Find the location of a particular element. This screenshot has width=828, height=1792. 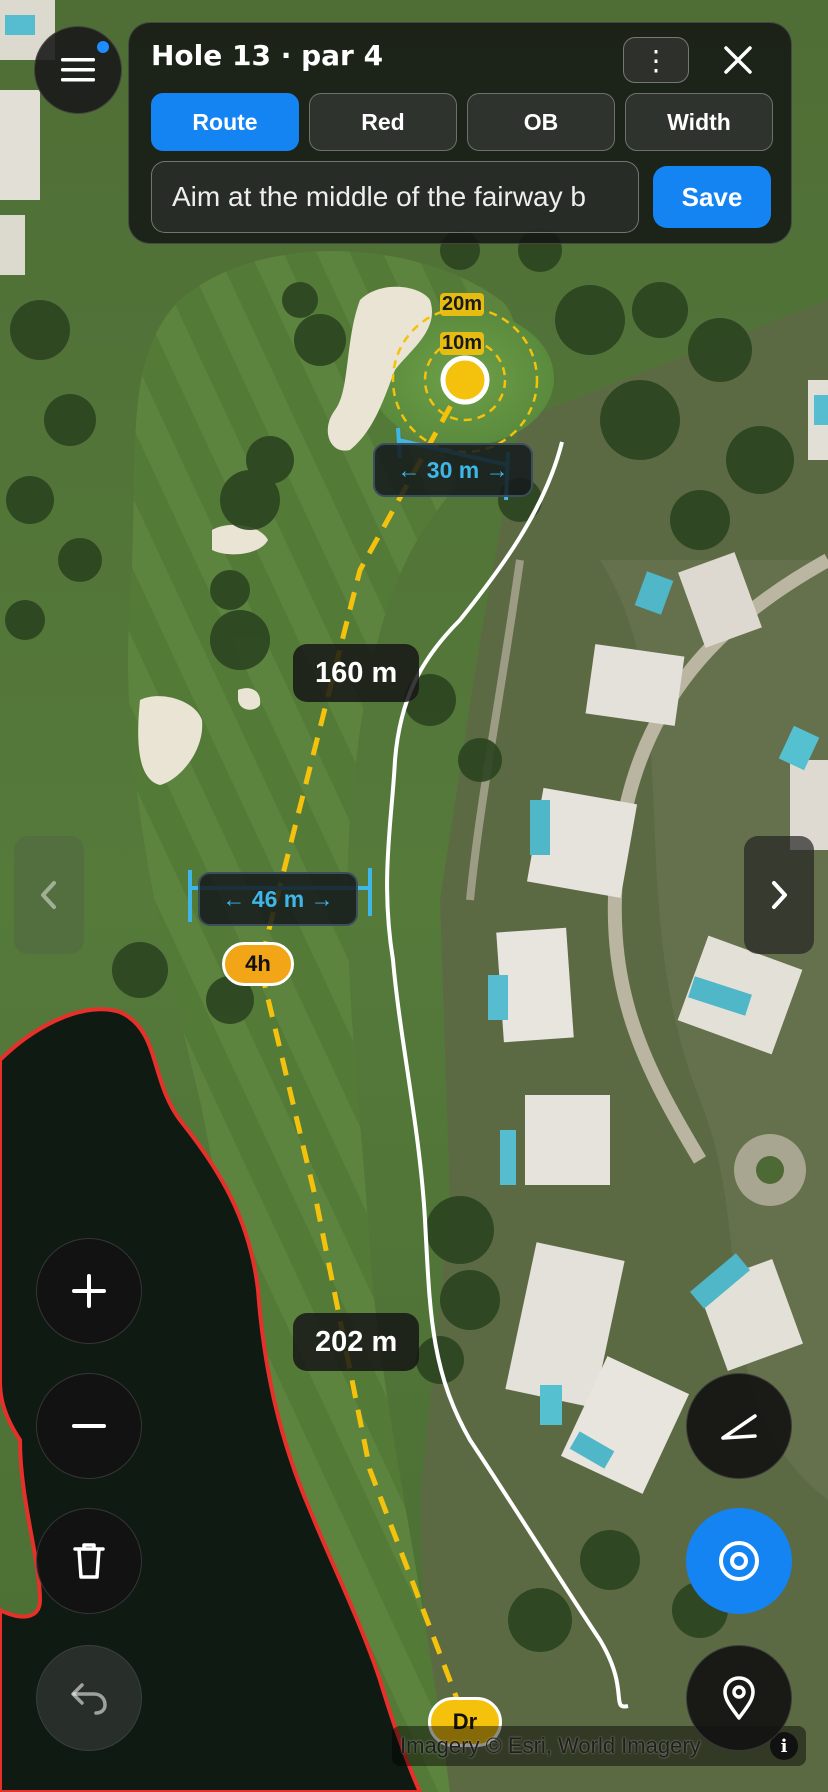

distance-label-160m: 160 m is located at coordinates (356, 673).